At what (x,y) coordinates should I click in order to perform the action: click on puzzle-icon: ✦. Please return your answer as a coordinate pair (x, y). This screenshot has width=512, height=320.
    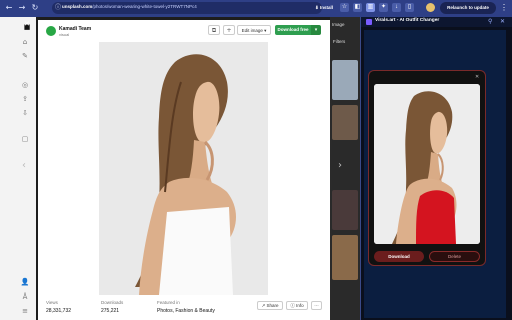
    Looking at the image, I should click on (383, 7).